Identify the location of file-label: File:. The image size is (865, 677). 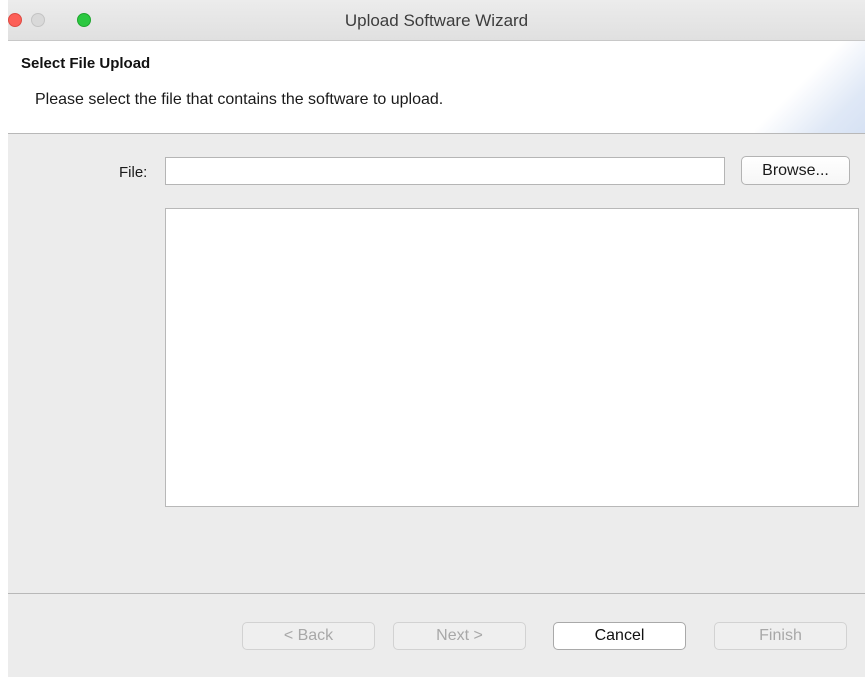
(133, 172).